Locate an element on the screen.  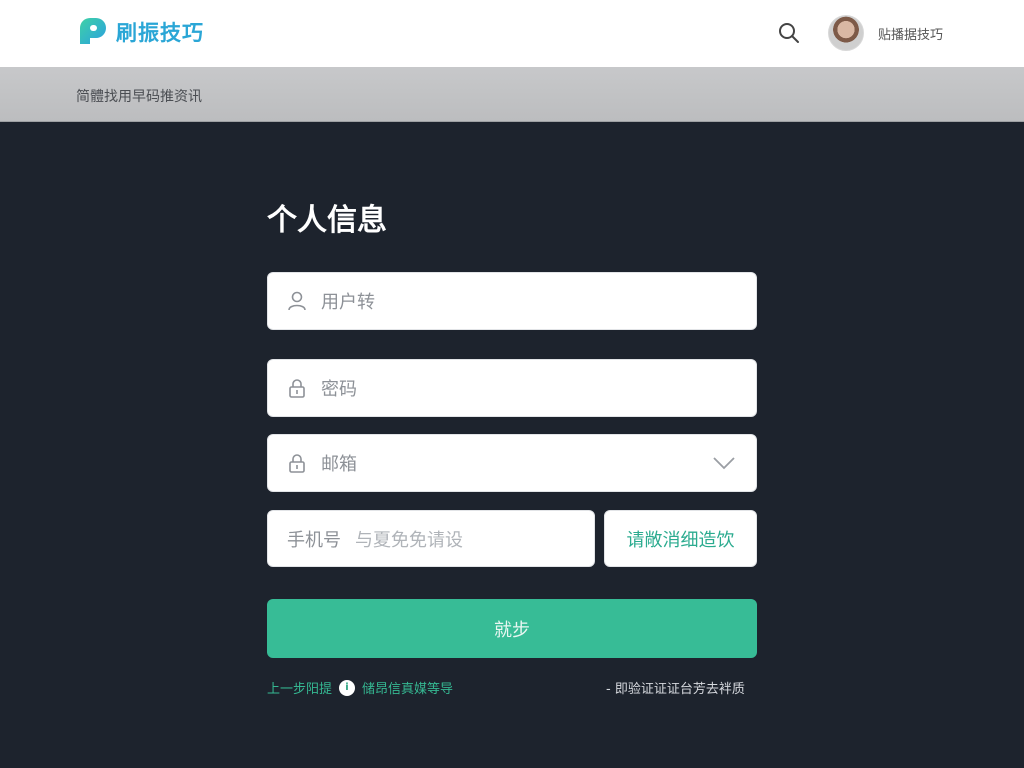
password-placeholder: 密码 is located at coordinates (339, 389).